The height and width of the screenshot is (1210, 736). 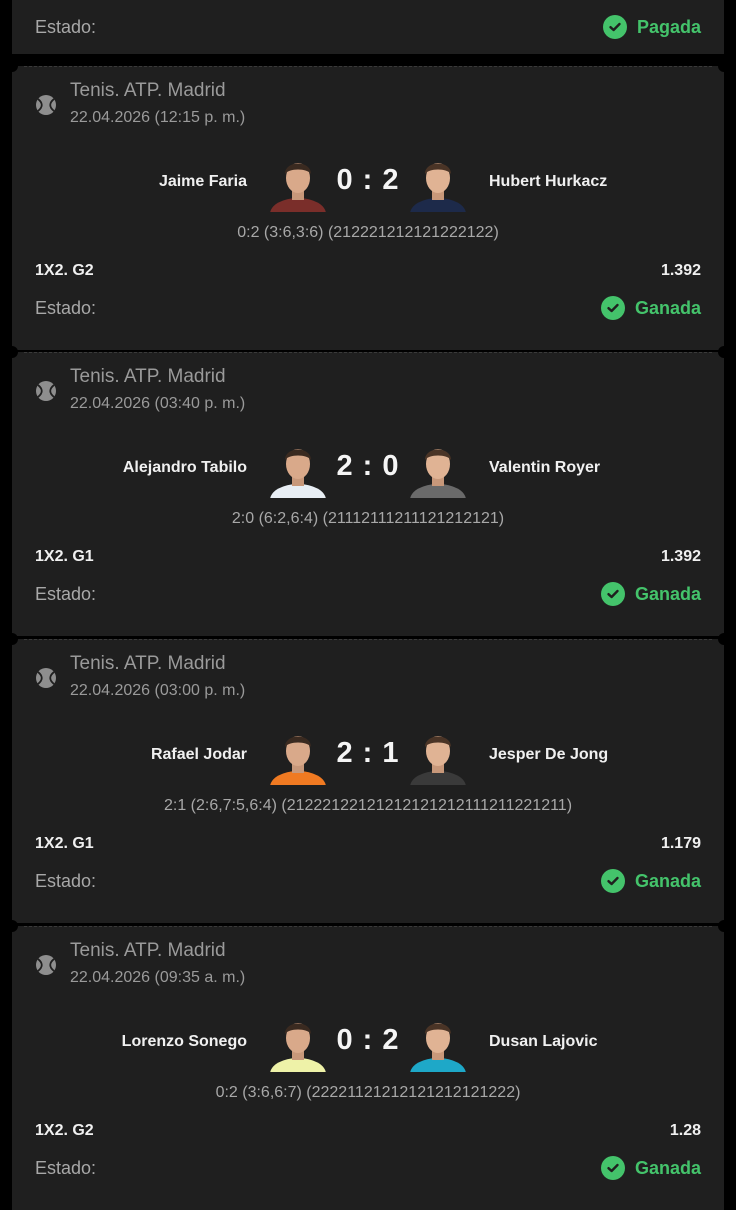 I want to click on player1-name: Lorenzo Sonego, so click(x=184, y=1041).